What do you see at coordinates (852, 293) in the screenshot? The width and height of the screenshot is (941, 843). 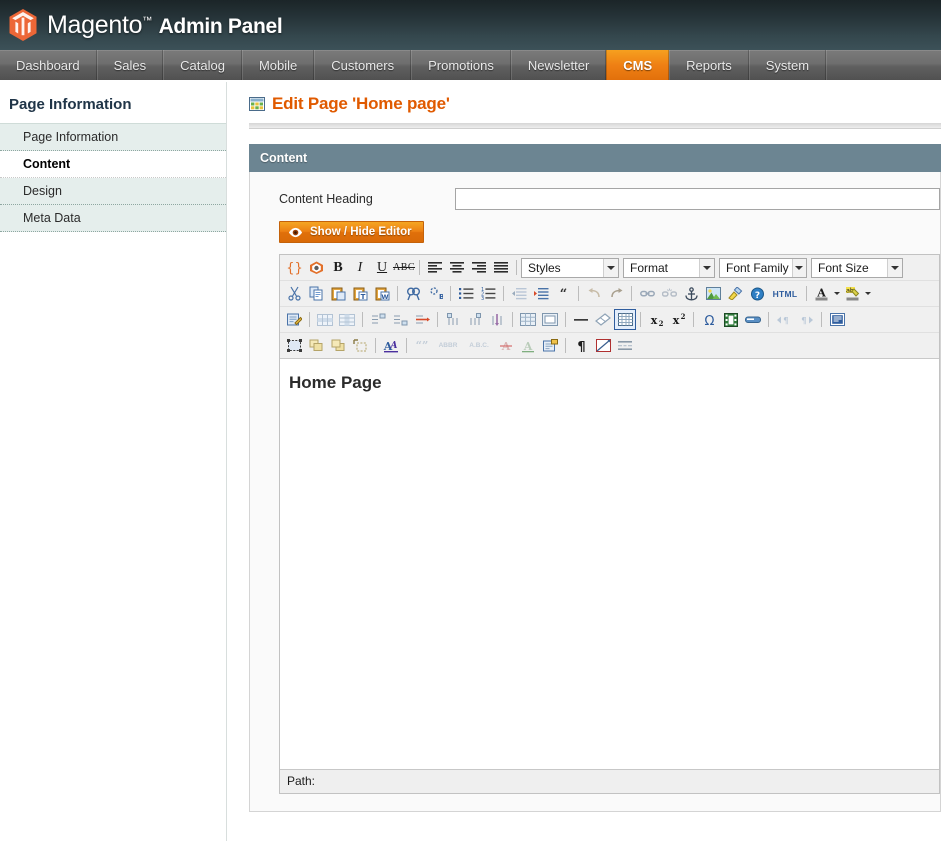 I see `background-color-icon: ab` at bounding box center [852, 293].